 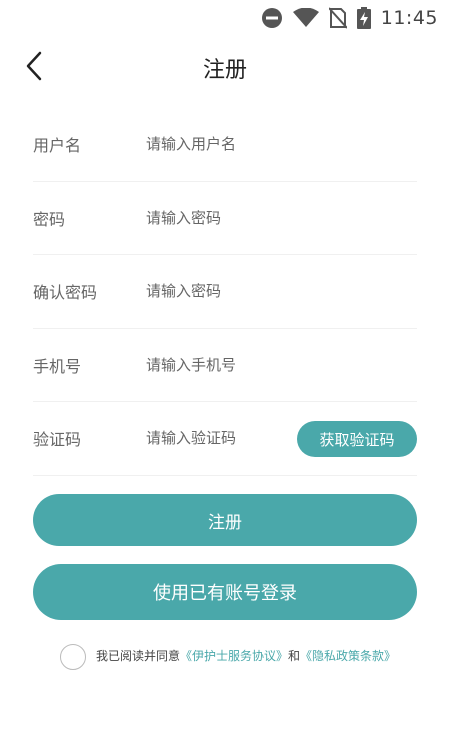 I want to click on status-time: 11:45, so click(x=409, y=18).